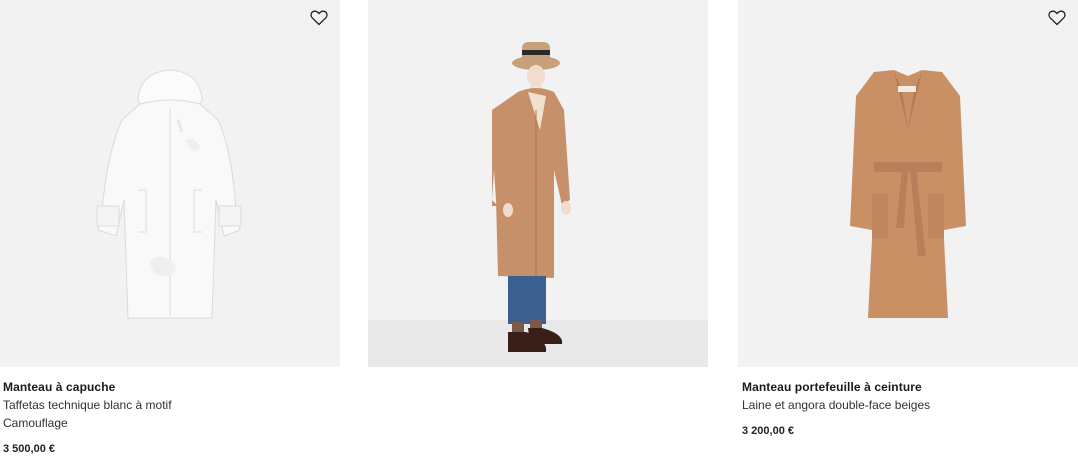 This screenshot has height=465, width=1078. Describe the element at coordinates (902, 387) in the screenshot. I see `product-name: Manteau portefeuille à ceinture` at that location.